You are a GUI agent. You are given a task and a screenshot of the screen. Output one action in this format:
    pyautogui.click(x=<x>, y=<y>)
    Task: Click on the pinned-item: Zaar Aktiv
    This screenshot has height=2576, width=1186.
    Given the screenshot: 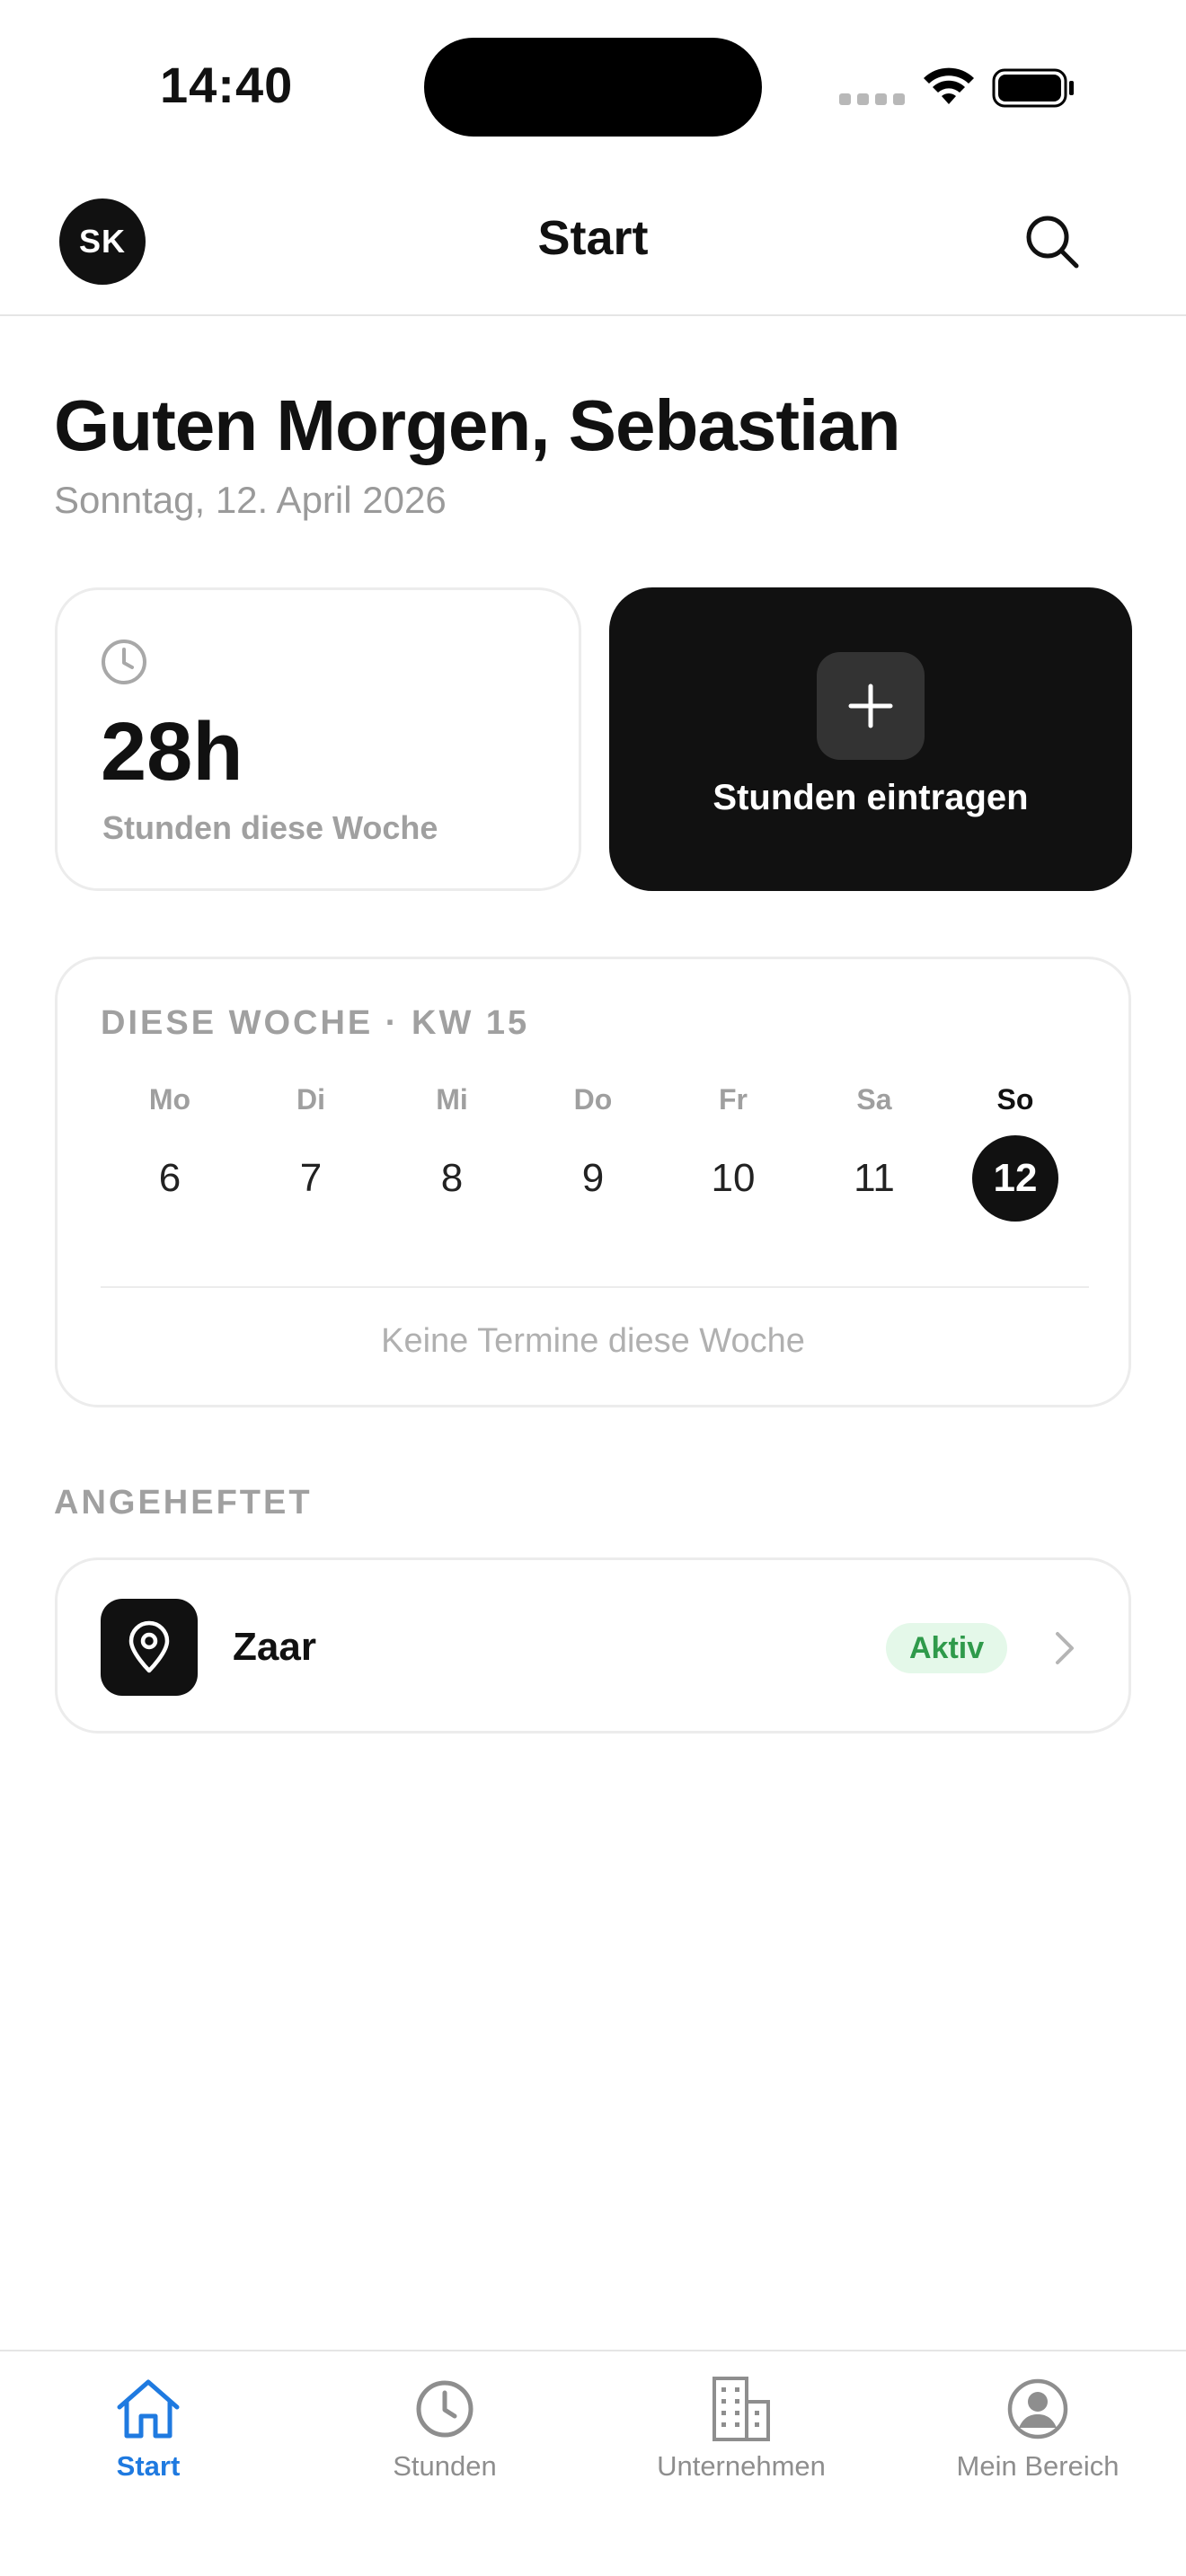 What is the action you would take?
    pyautogui.click(x=593, y=1645)
    